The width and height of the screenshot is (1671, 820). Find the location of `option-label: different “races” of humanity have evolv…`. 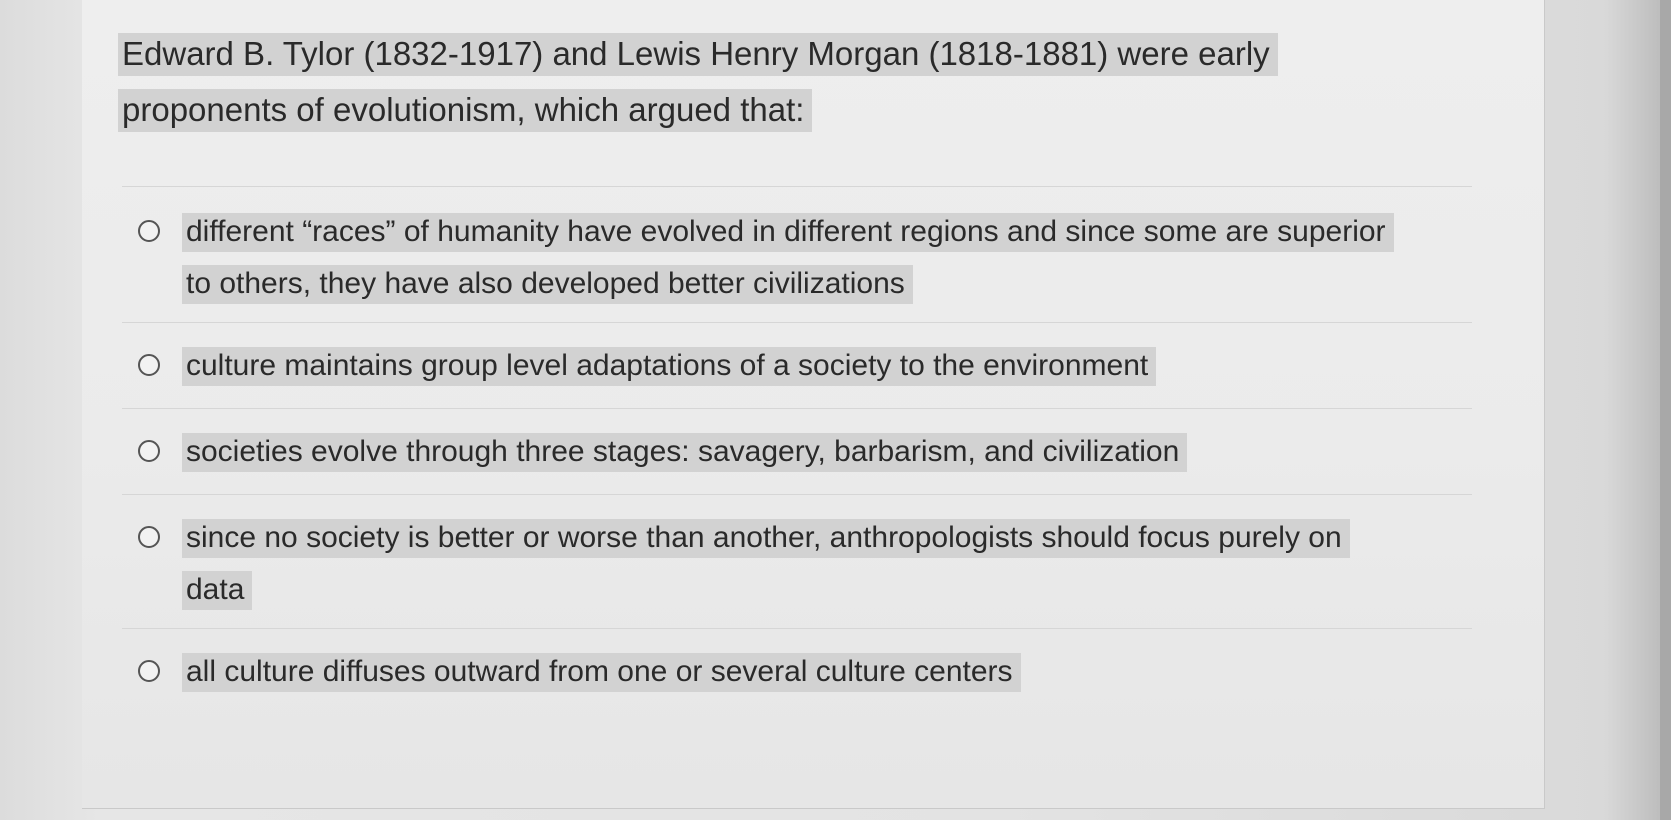

option-label: different “races” of humanity have evolv… is located at coordinates (788, 258).